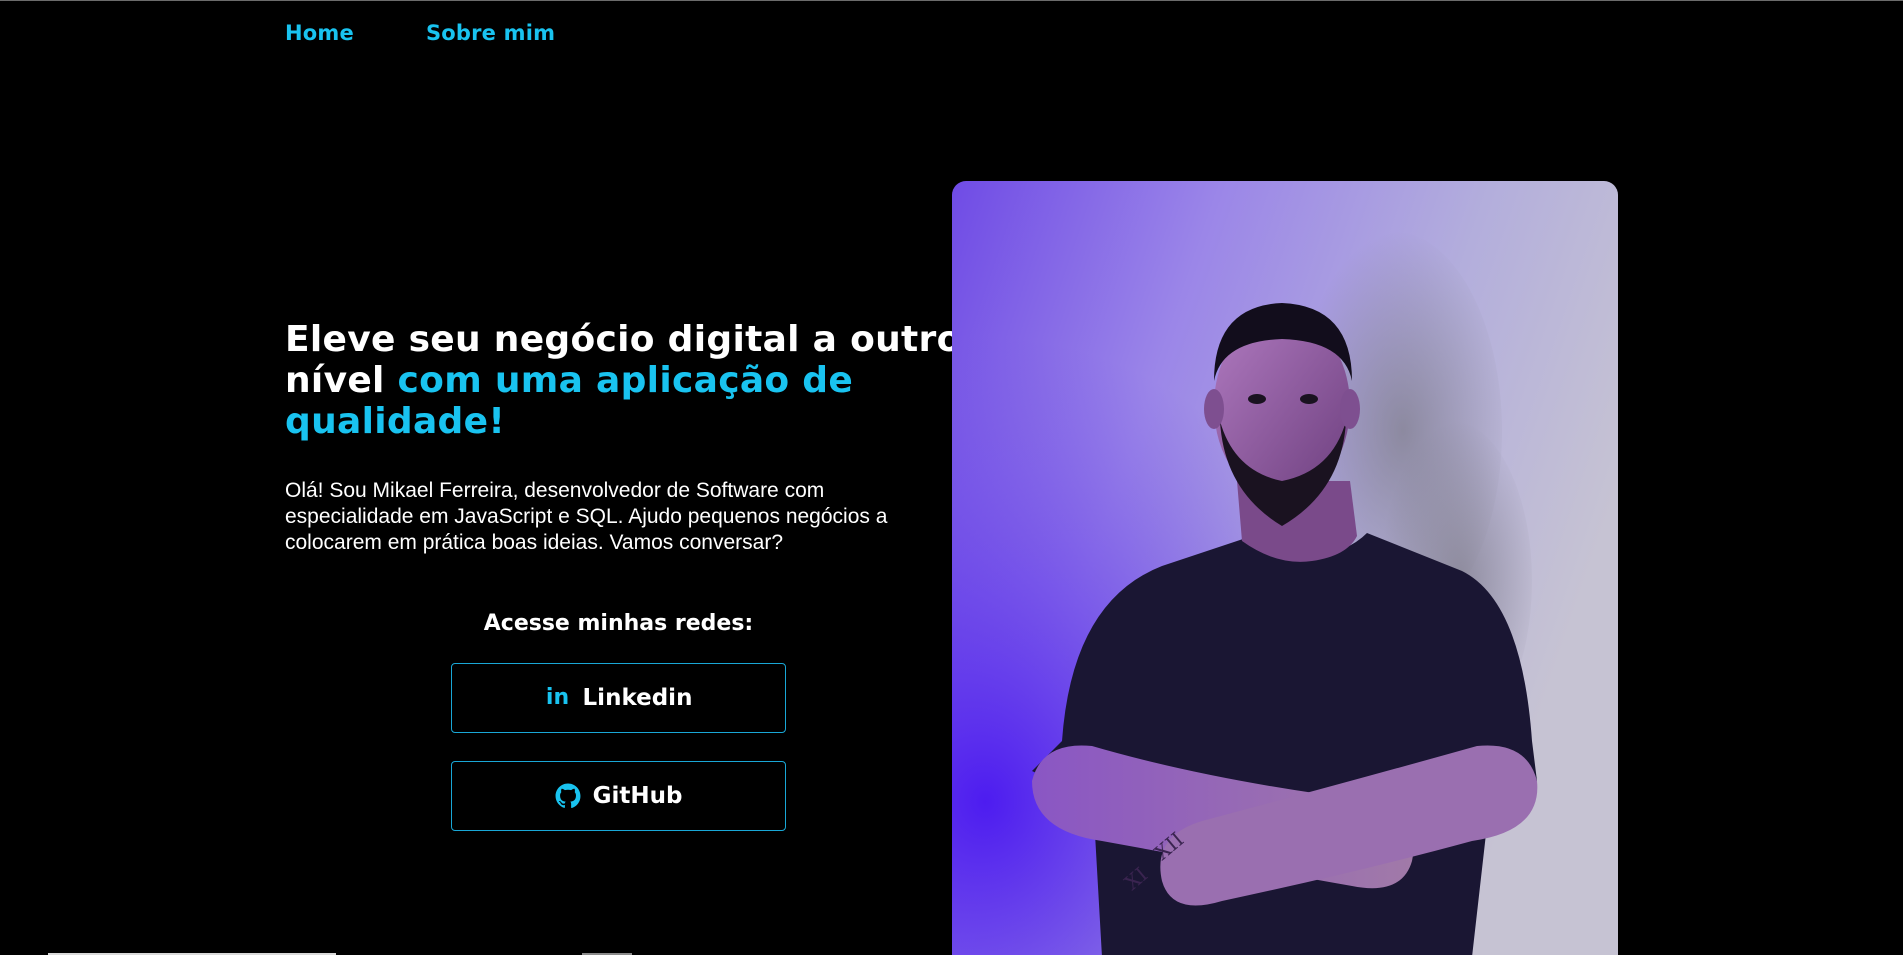 The height and width of the screenshot is (955, 1903). What do you see at coordinates (420, 33) in the screenshot?
I see `main-nav: Home Sobre mim` at bounding box center [420, 33].